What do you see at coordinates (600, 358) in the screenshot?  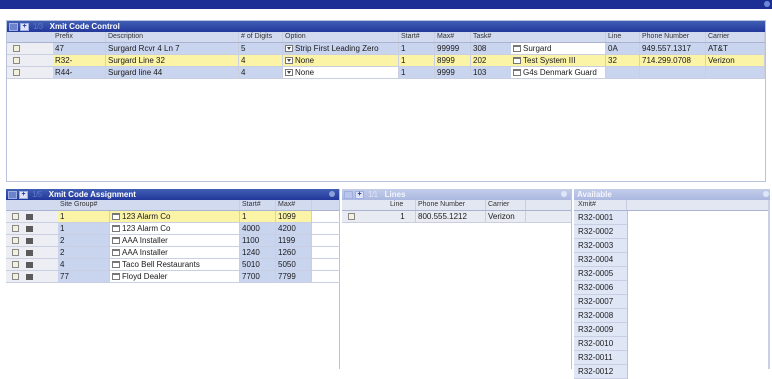 I see `list-item: R32-0011` at bounding box center [600, 358].